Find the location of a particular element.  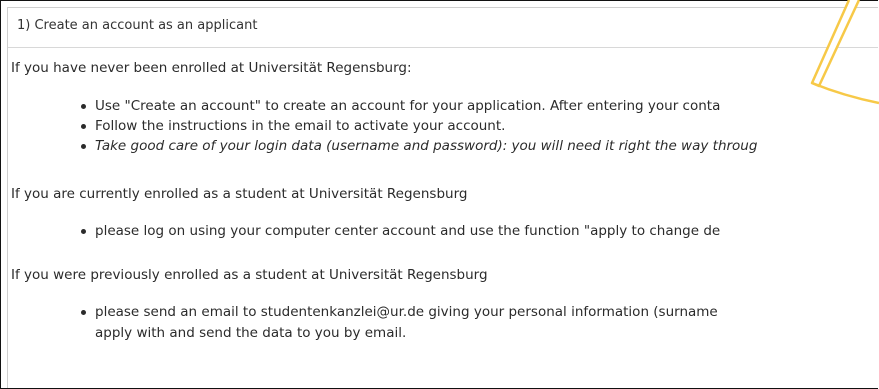

callout-arrow-icon is located at coordinates (844, 52).